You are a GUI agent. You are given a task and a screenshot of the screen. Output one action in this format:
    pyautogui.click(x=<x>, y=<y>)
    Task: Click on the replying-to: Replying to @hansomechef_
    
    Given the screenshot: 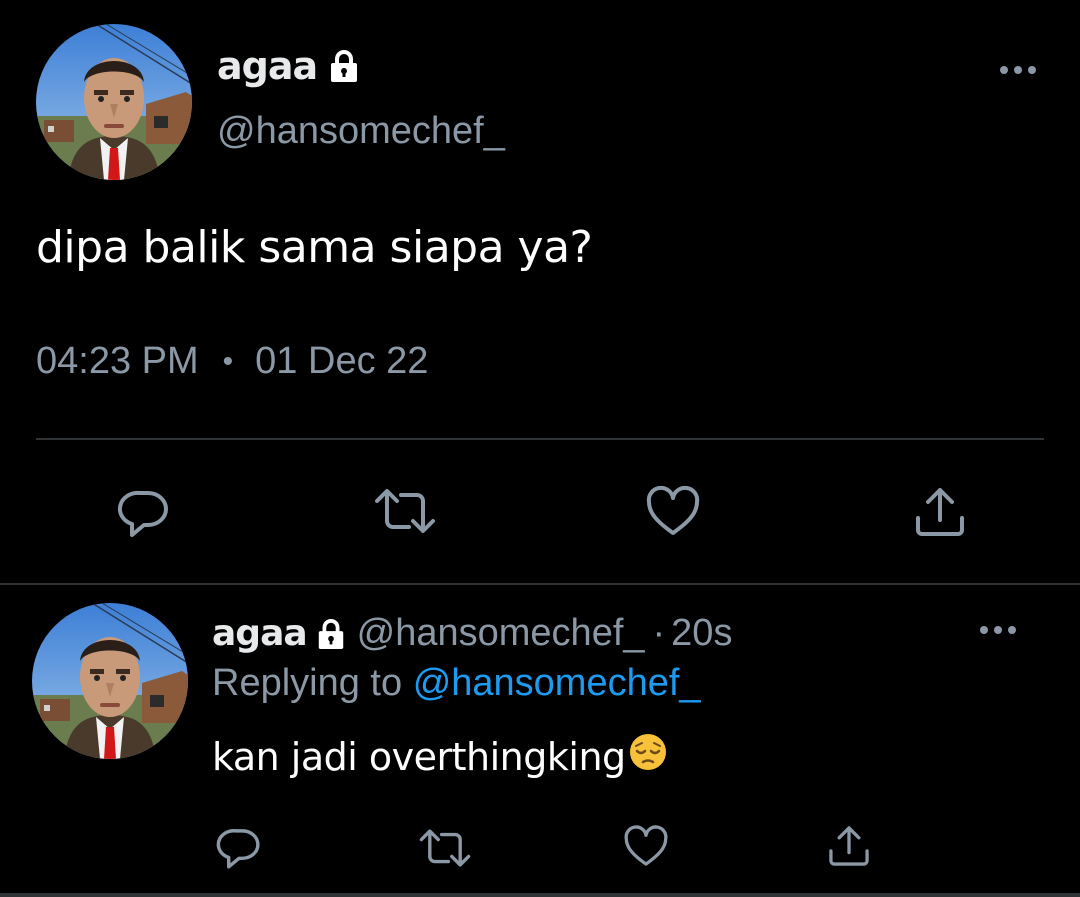 What is the action you would take?
    pyautogui.click(x=456, y=683)
    